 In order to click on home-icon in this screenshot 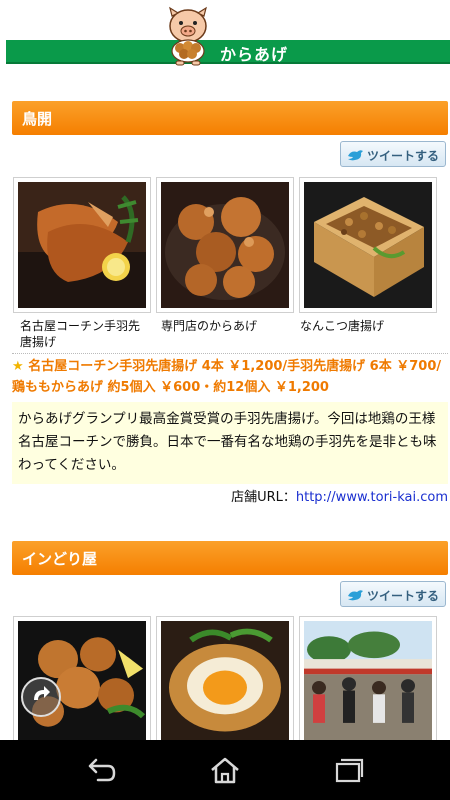, I will do `click(225, 770)`.